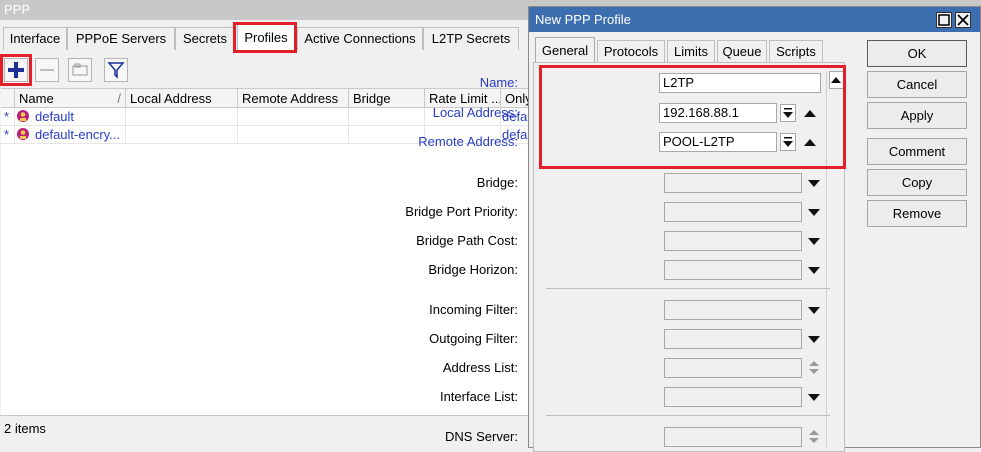 The image size is (981, 452). I want to click on remove-button, so click(47, 70).